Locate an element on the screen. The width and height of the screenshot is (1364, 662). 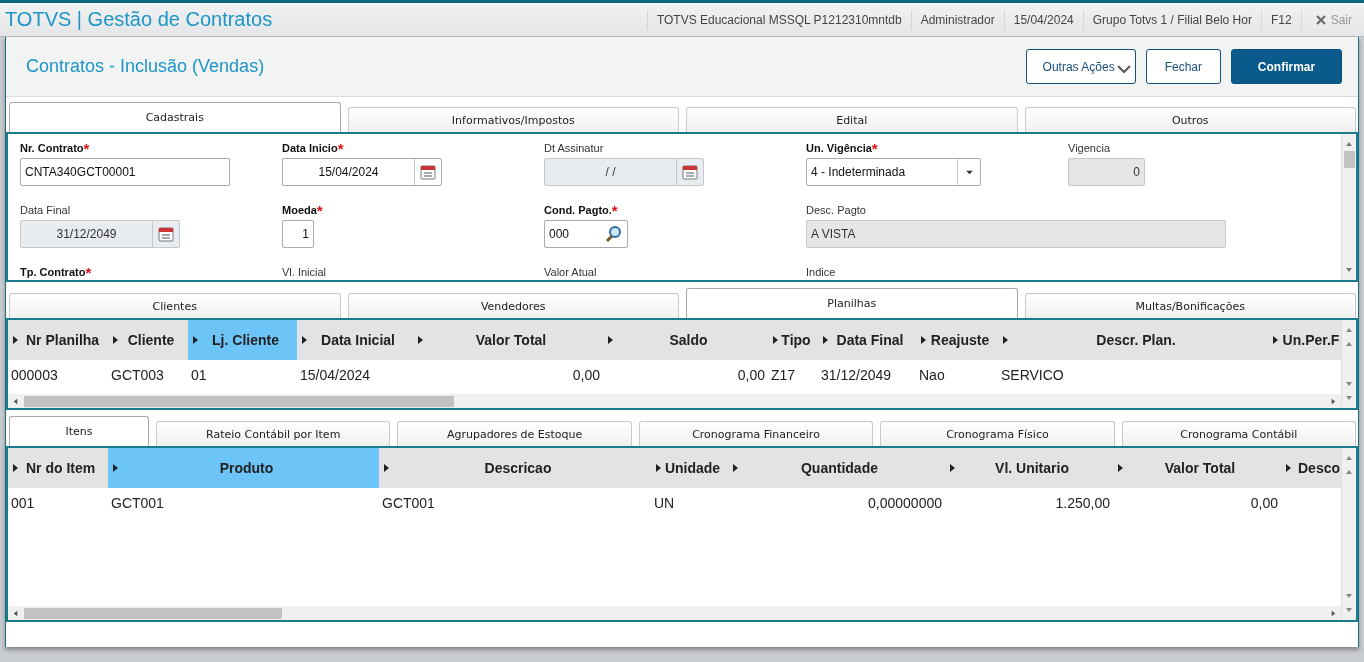
tab: Agrupadores de Estoque is located at coordinates (514, 433).